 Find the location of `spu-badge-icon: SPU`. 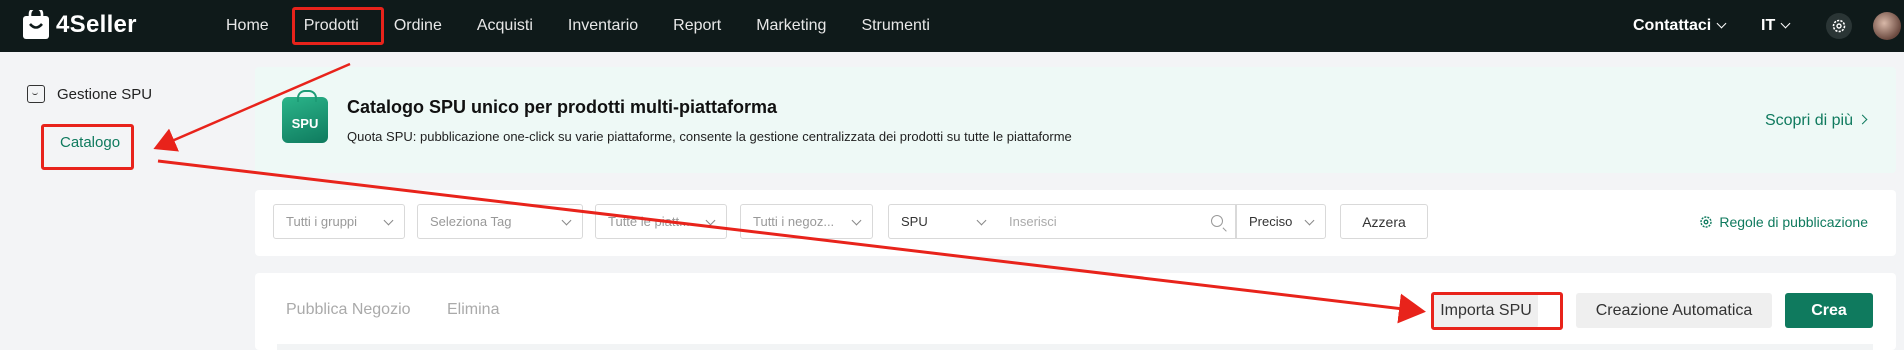

spu-badge-icon: SPU is located at coordinates (305, 116).